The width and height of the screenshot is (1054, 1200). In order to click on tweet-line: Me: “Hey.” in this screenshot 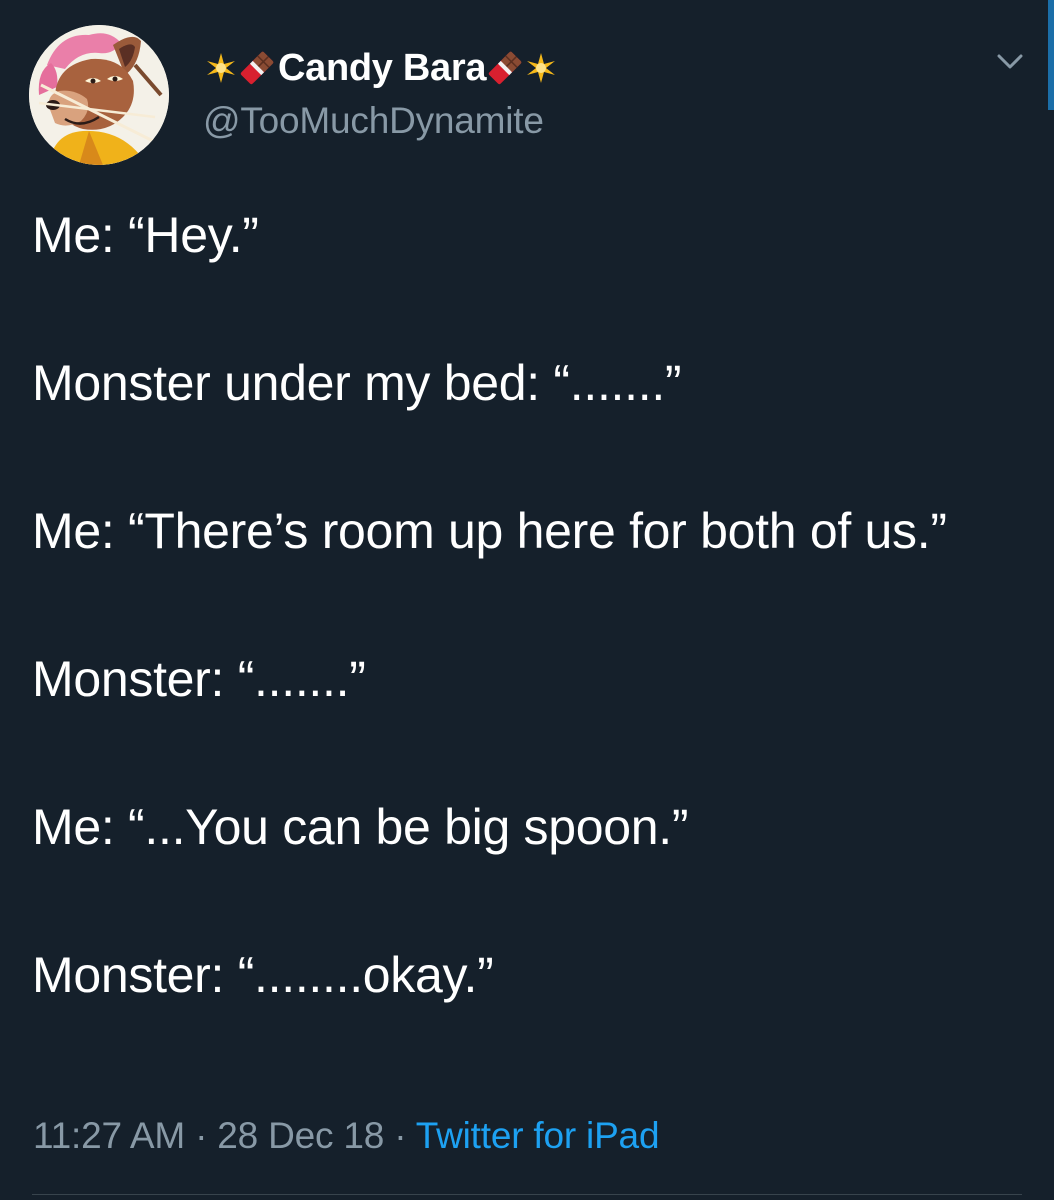, I will do `click(145, 235)`.